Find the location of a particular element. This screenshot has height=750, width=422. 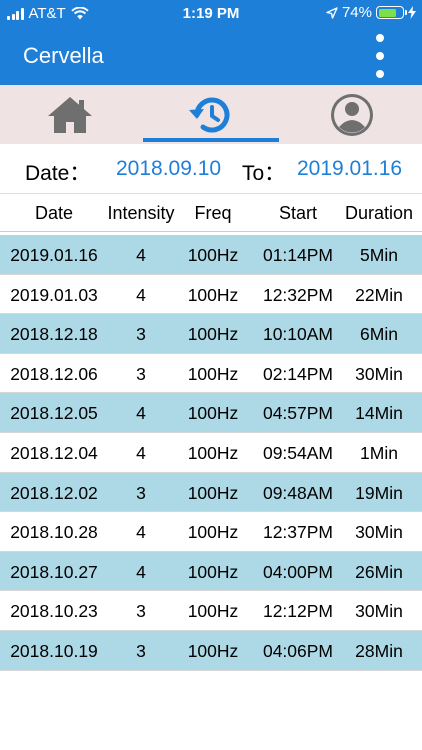

table-row: 2019.01.16 4 100Hz 01:14PM 5Min is located at coordinates (211, 255).